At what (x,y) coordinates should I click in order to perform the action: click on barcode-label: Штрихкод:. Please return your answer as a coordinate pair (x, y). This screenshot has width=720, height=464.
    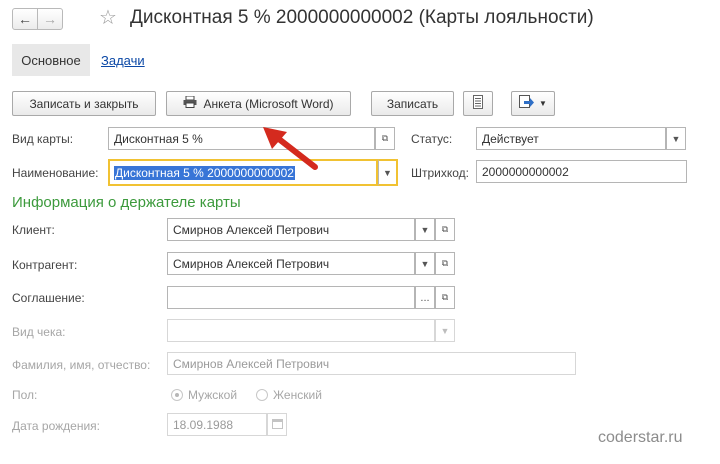
    Looking at the image, I should click on (440, 173).